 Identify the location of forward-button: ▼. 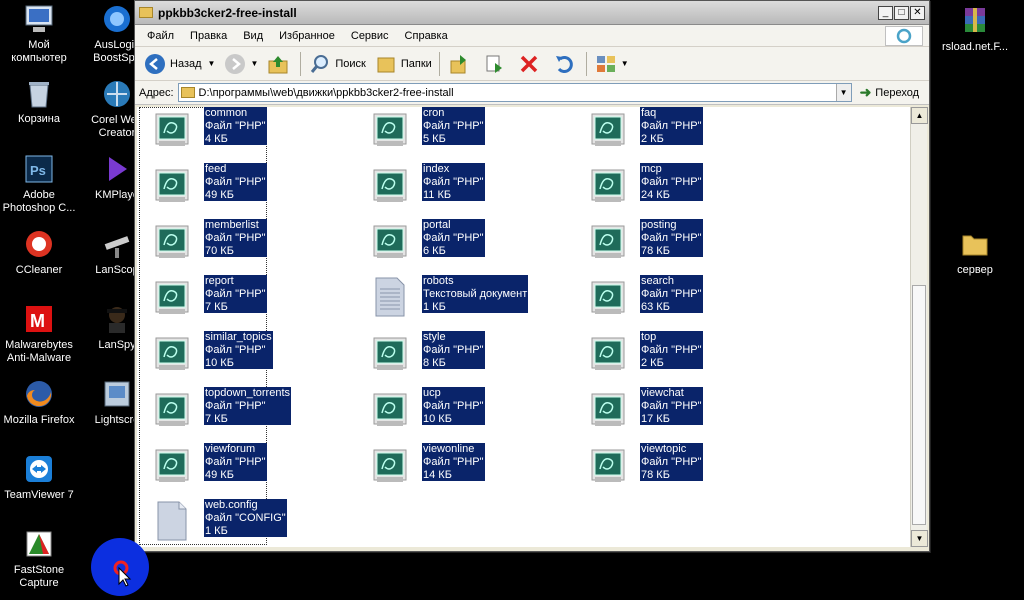
(240, 64).